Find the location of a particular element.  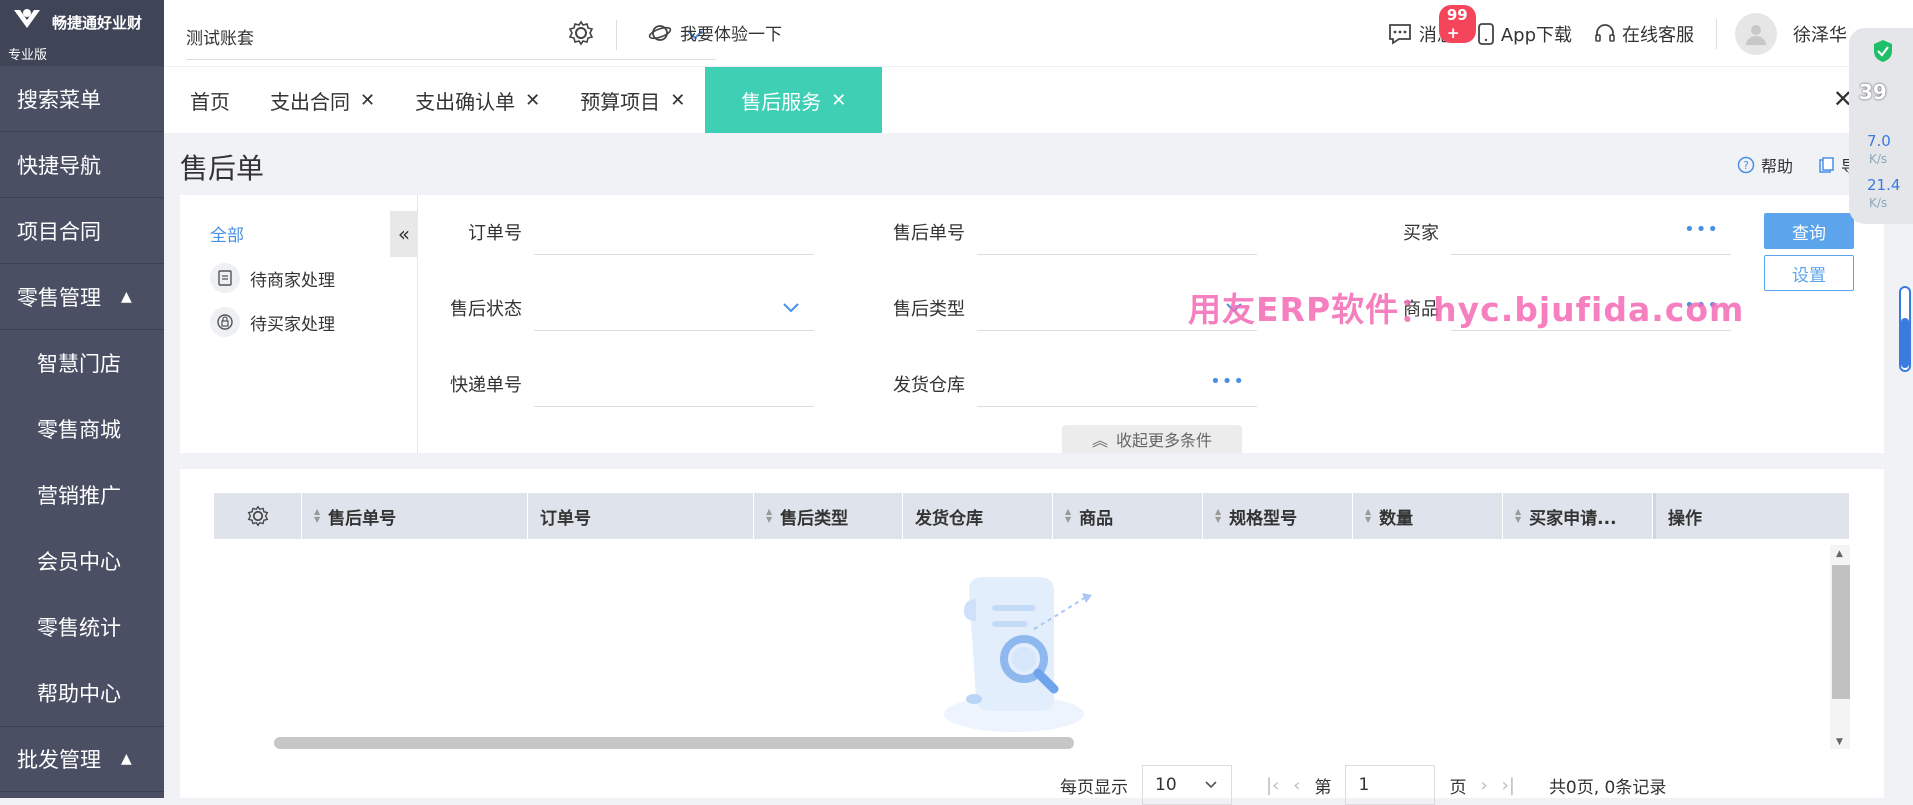

col-label: 数量 is located at coordinates (1396, 518).